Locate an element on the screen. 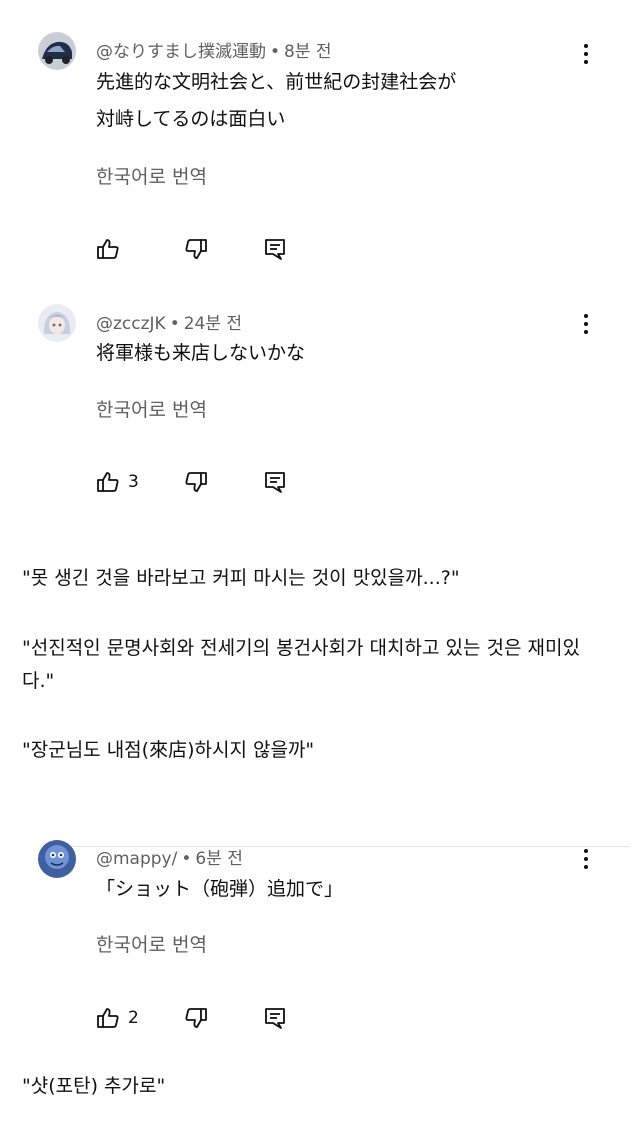  comment-line: 対峙してるのは面白い is located at coordinates (191, 119).